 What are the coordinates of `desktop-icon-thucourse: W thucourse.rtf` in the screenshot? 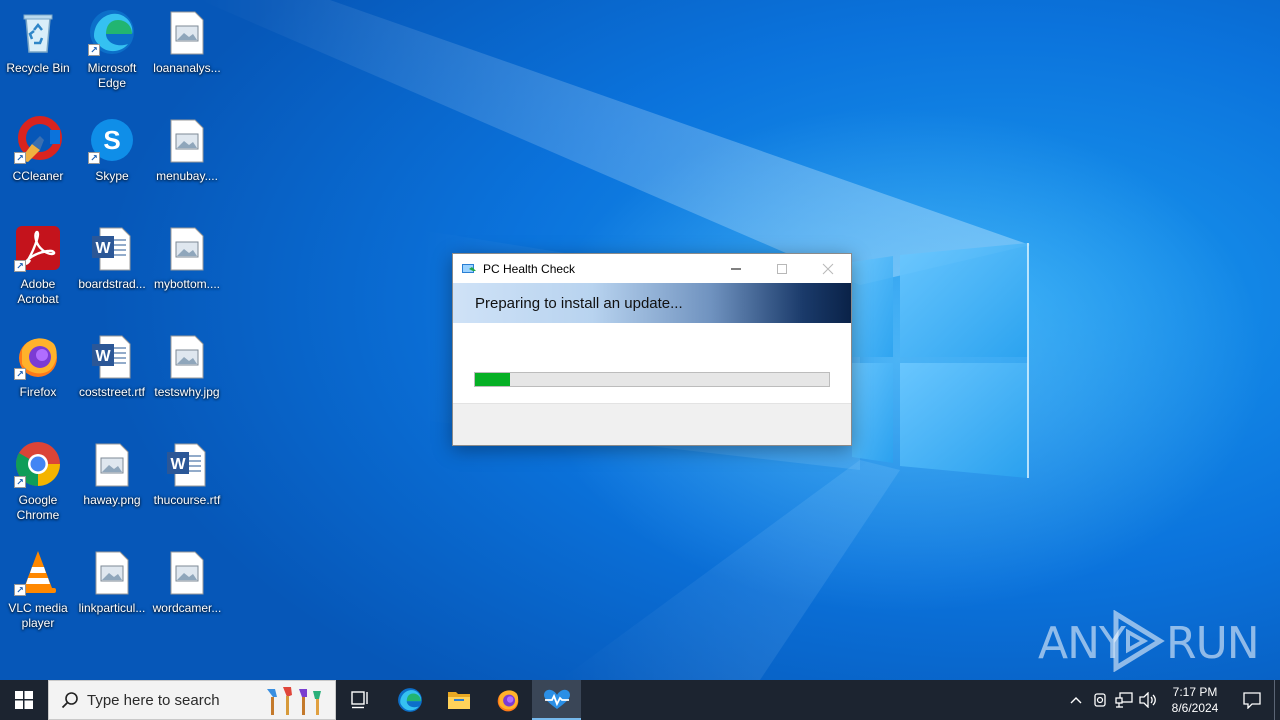 It's located at (187, 486).